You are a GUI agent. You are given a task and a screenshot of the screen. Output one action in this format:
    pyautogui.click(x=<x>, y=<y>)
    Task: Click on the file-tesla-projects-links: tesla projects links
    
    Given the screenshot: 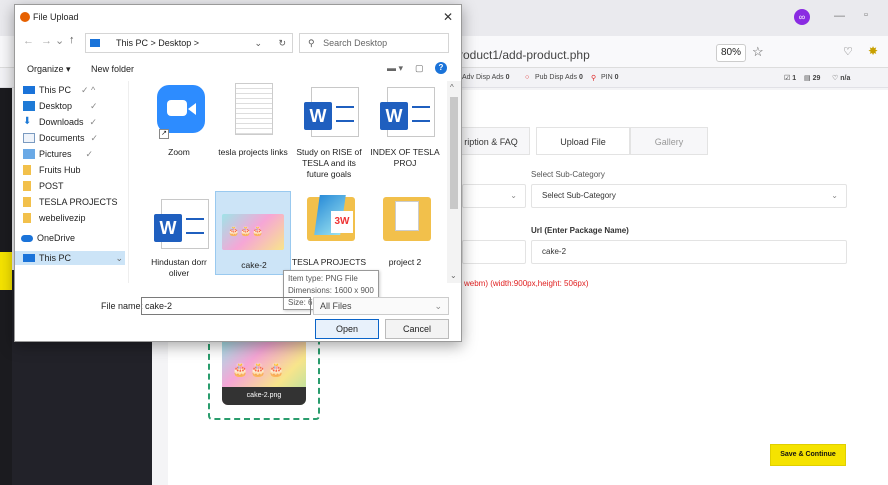 What is the action you would take?
    pyautogui.click(x=253, y=126)
    